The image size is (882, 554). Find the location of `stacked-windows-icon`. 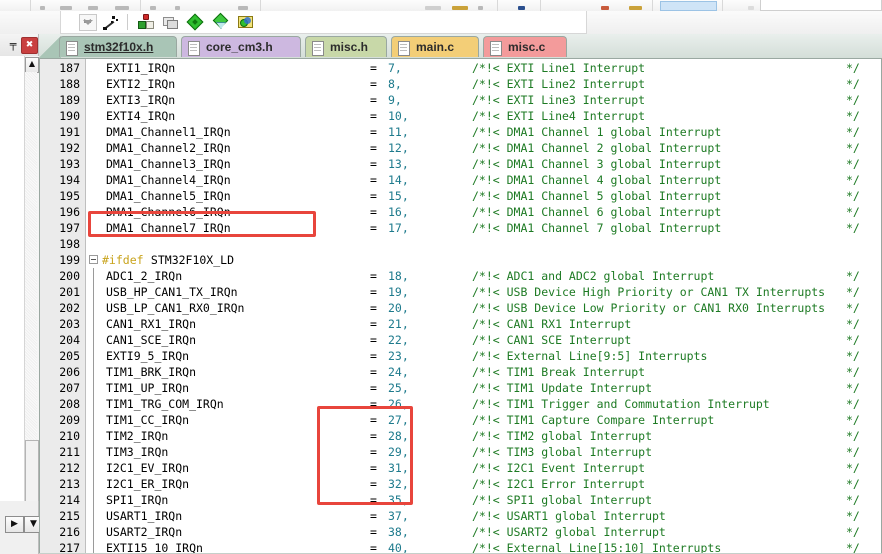

stacked-windows-icon is located at coordinates (171, 22).